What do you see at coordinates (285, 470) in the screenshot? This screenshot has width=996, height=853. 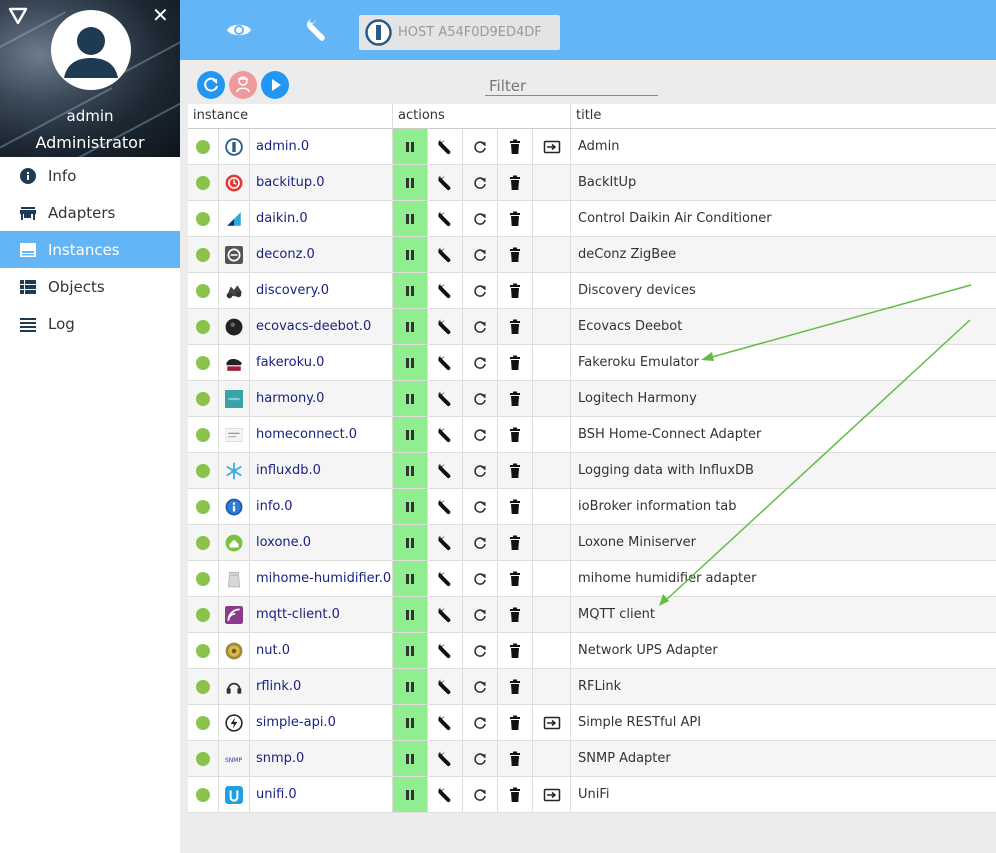 I see `instance-name: influxdb.0` at bounding box center [285, 470].